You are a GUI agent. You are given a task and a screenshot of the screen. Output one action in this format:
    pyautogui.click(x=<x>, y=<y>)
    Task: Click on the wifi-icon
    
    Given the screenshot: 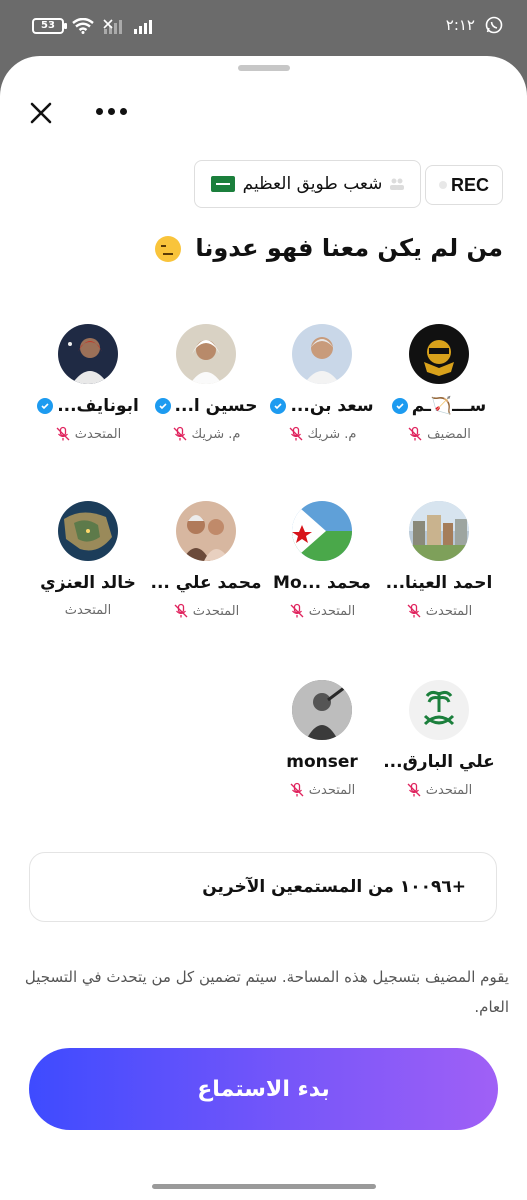 What is the action you would take?
    pyautogui.click(x=83, y=26)
    